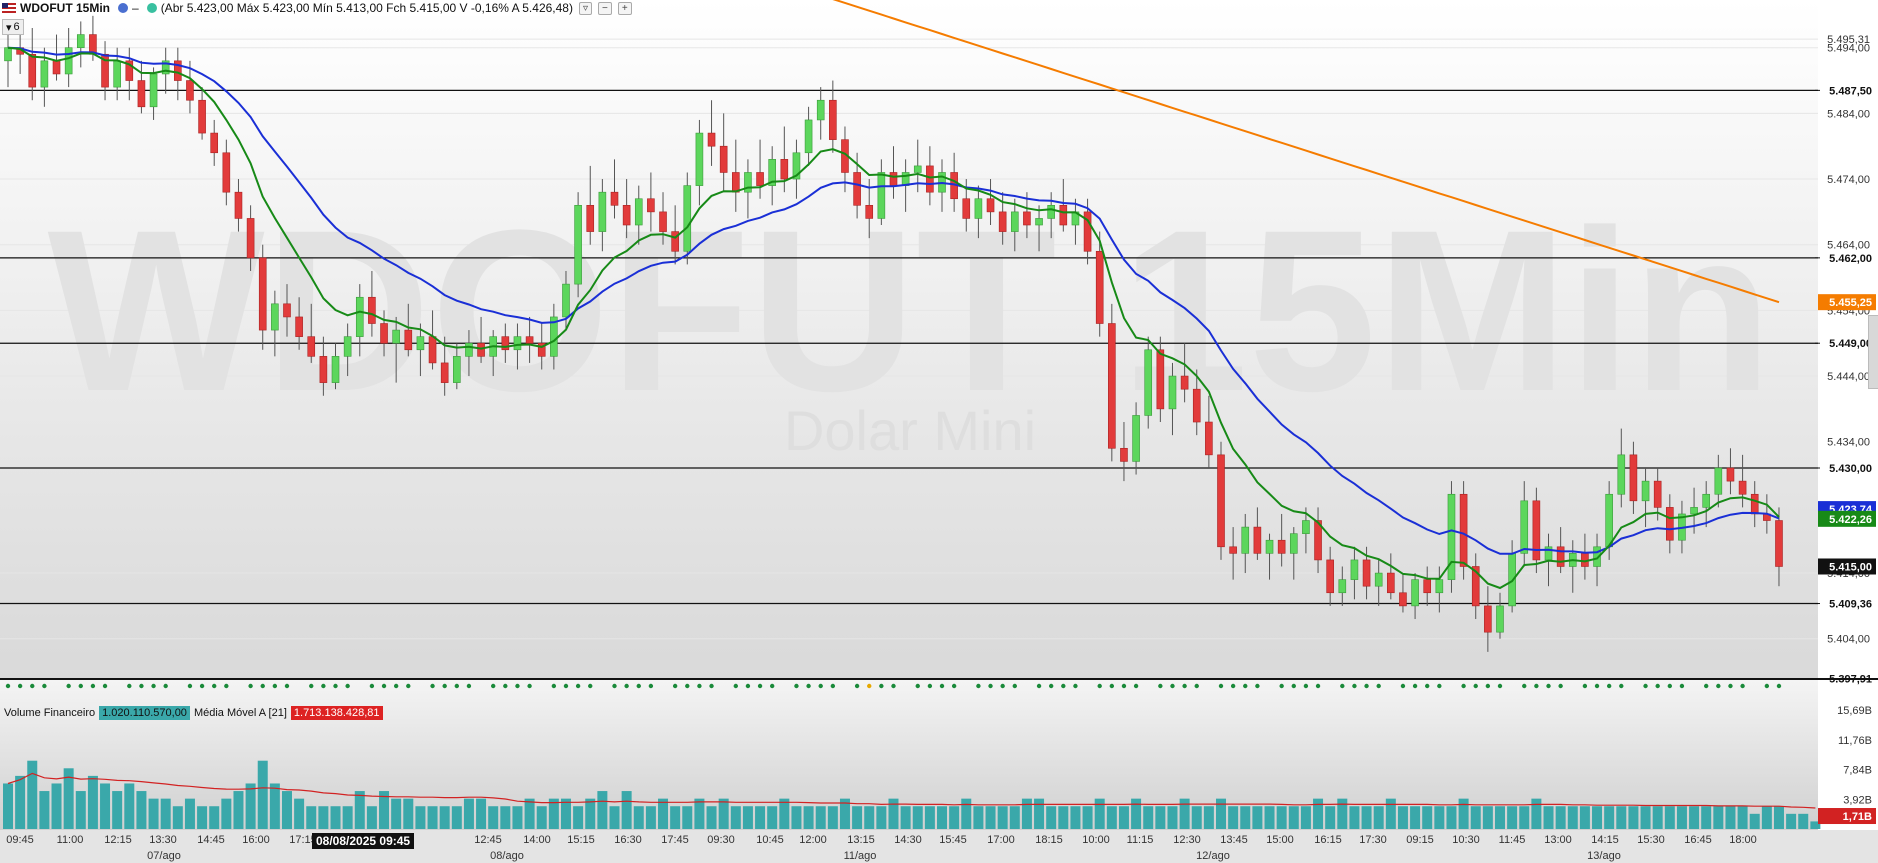 The image size is (1878, 863). Describe the element at coordinates (860, 856) in the screenshot. I see `date-label: 11/ago` at that location.